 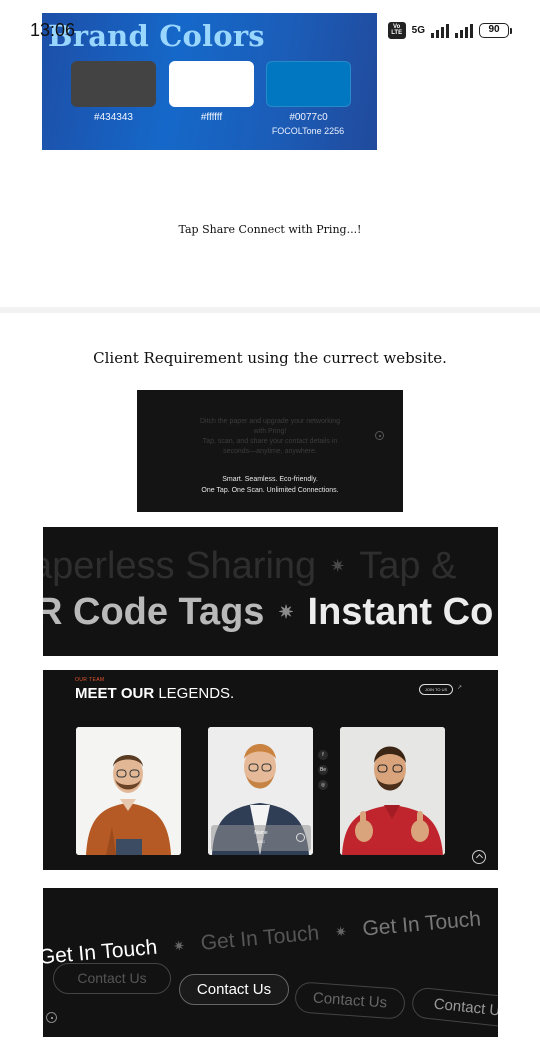 What do you see at coordinates (300, 837) in the screenshot?
I see `arrow-button` at bounding box center [300, 837].